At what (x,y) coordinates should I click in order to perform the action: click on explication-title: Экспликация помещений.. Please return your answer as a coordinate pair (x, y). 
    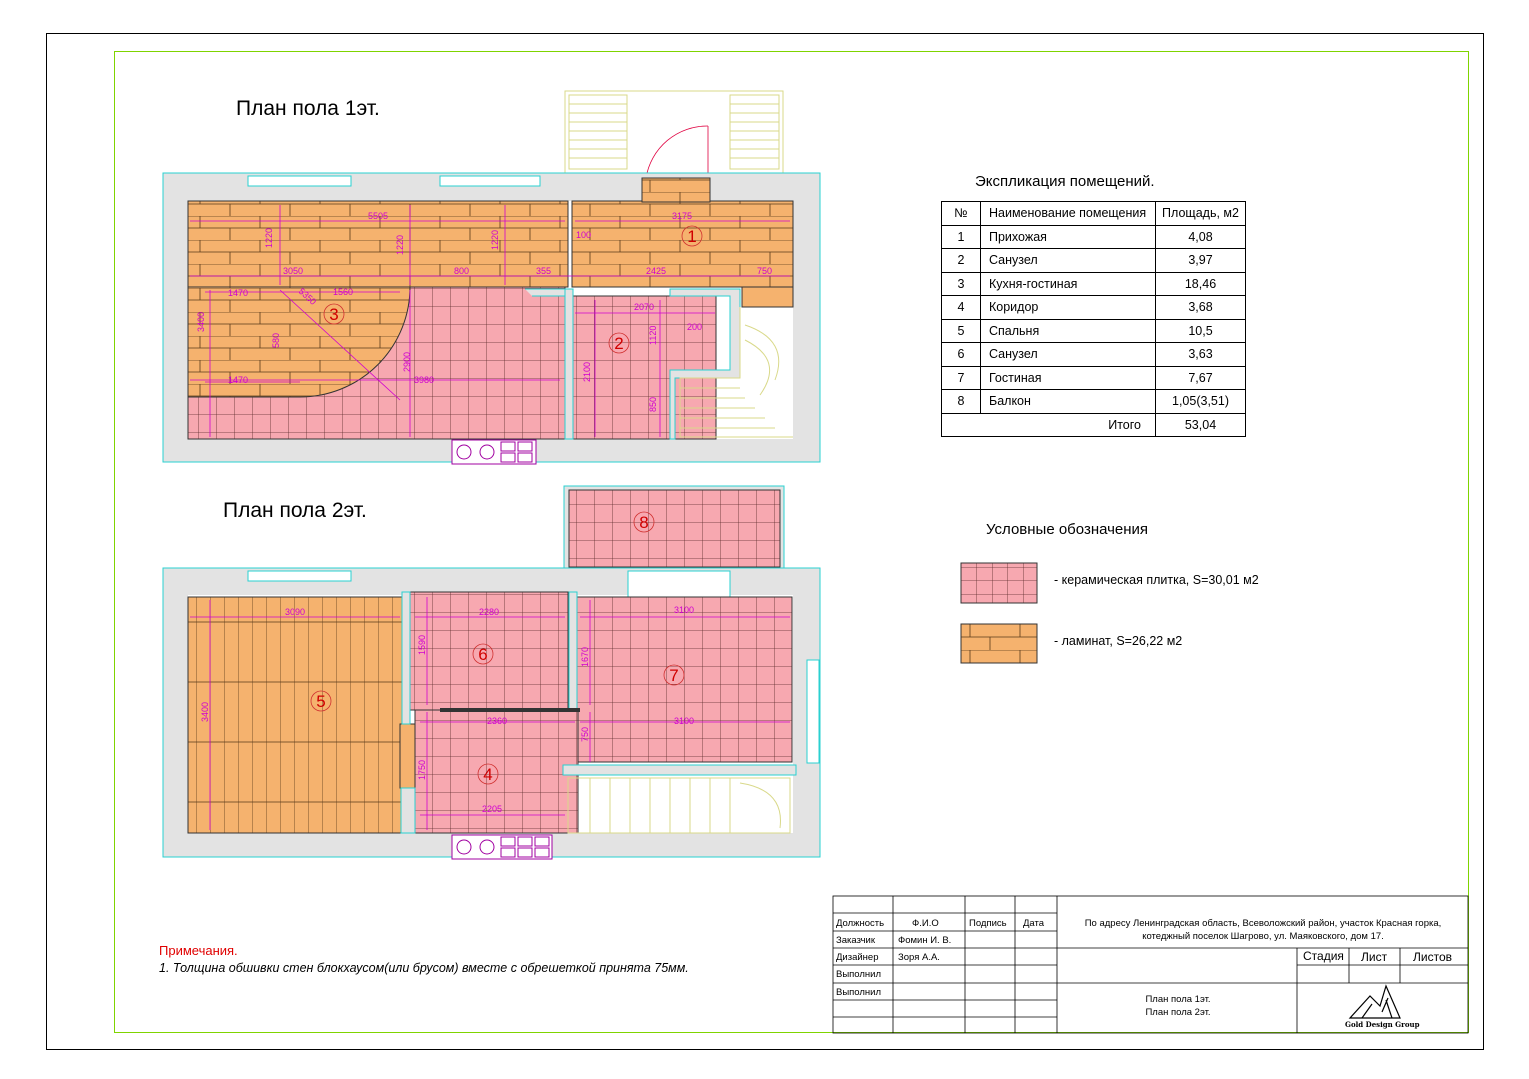
    Looking at the image, I should click on (1065, 181).